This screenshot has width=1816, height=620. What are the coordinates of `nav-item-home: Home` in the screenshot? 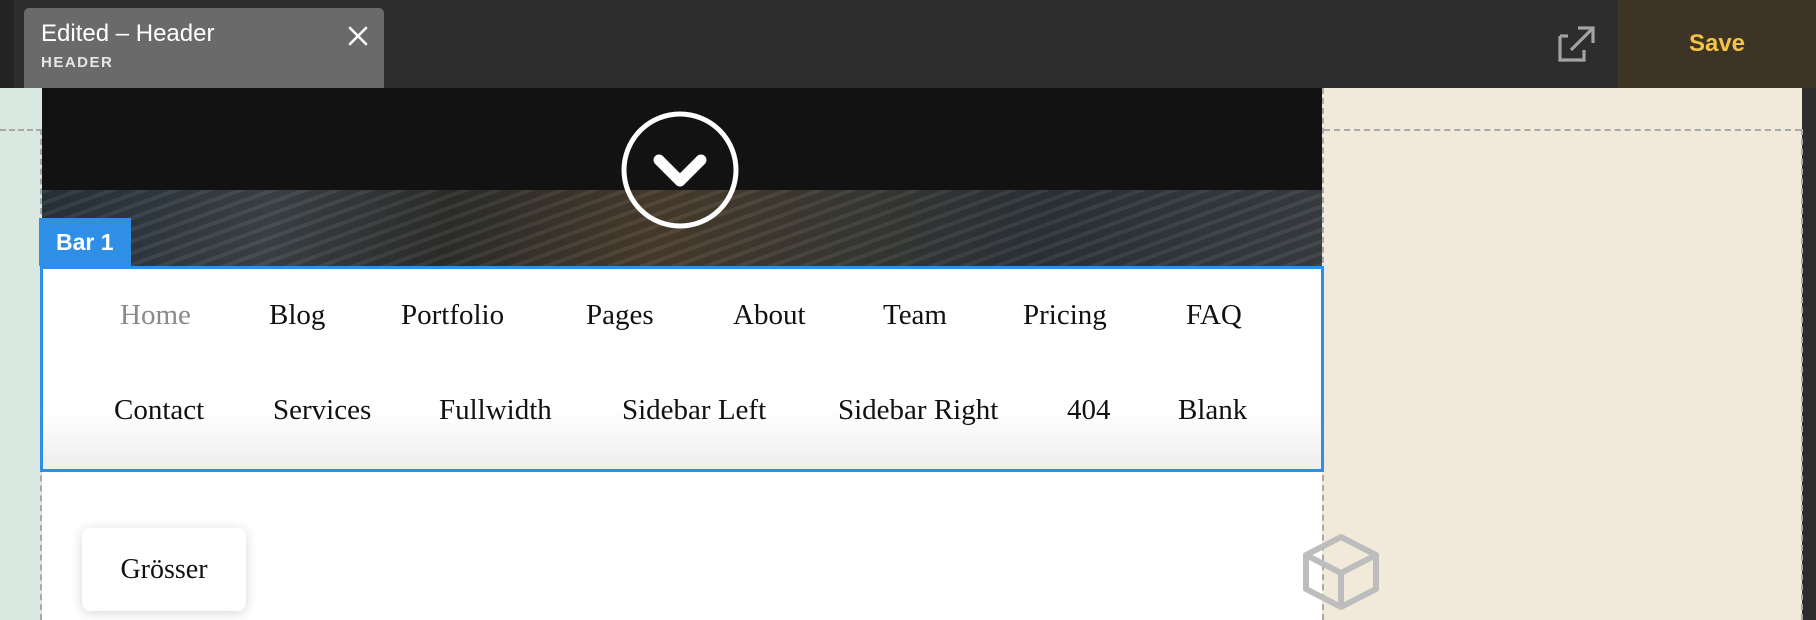 It's located at (155, 315).